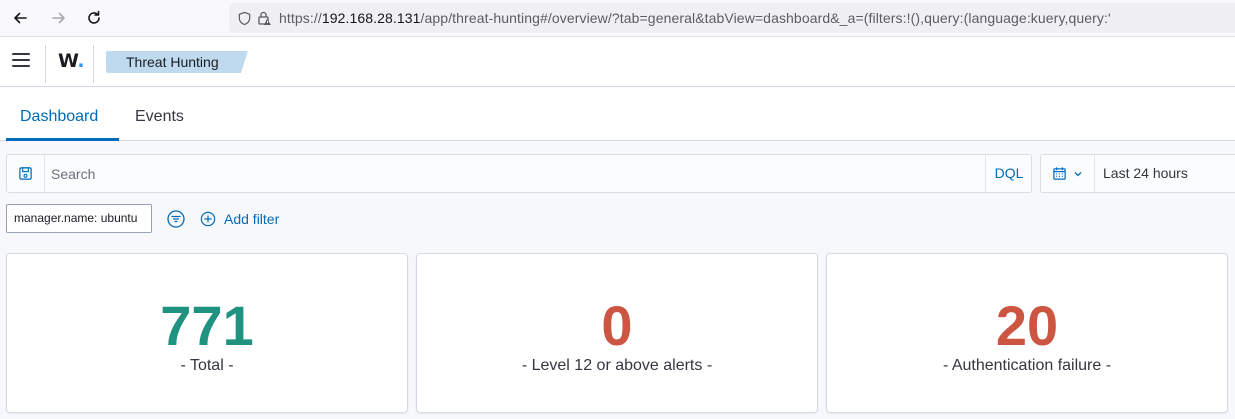  Describe the element at coordinates (26, 173) in the screenshot. I see `saved-query-icon` at that location.